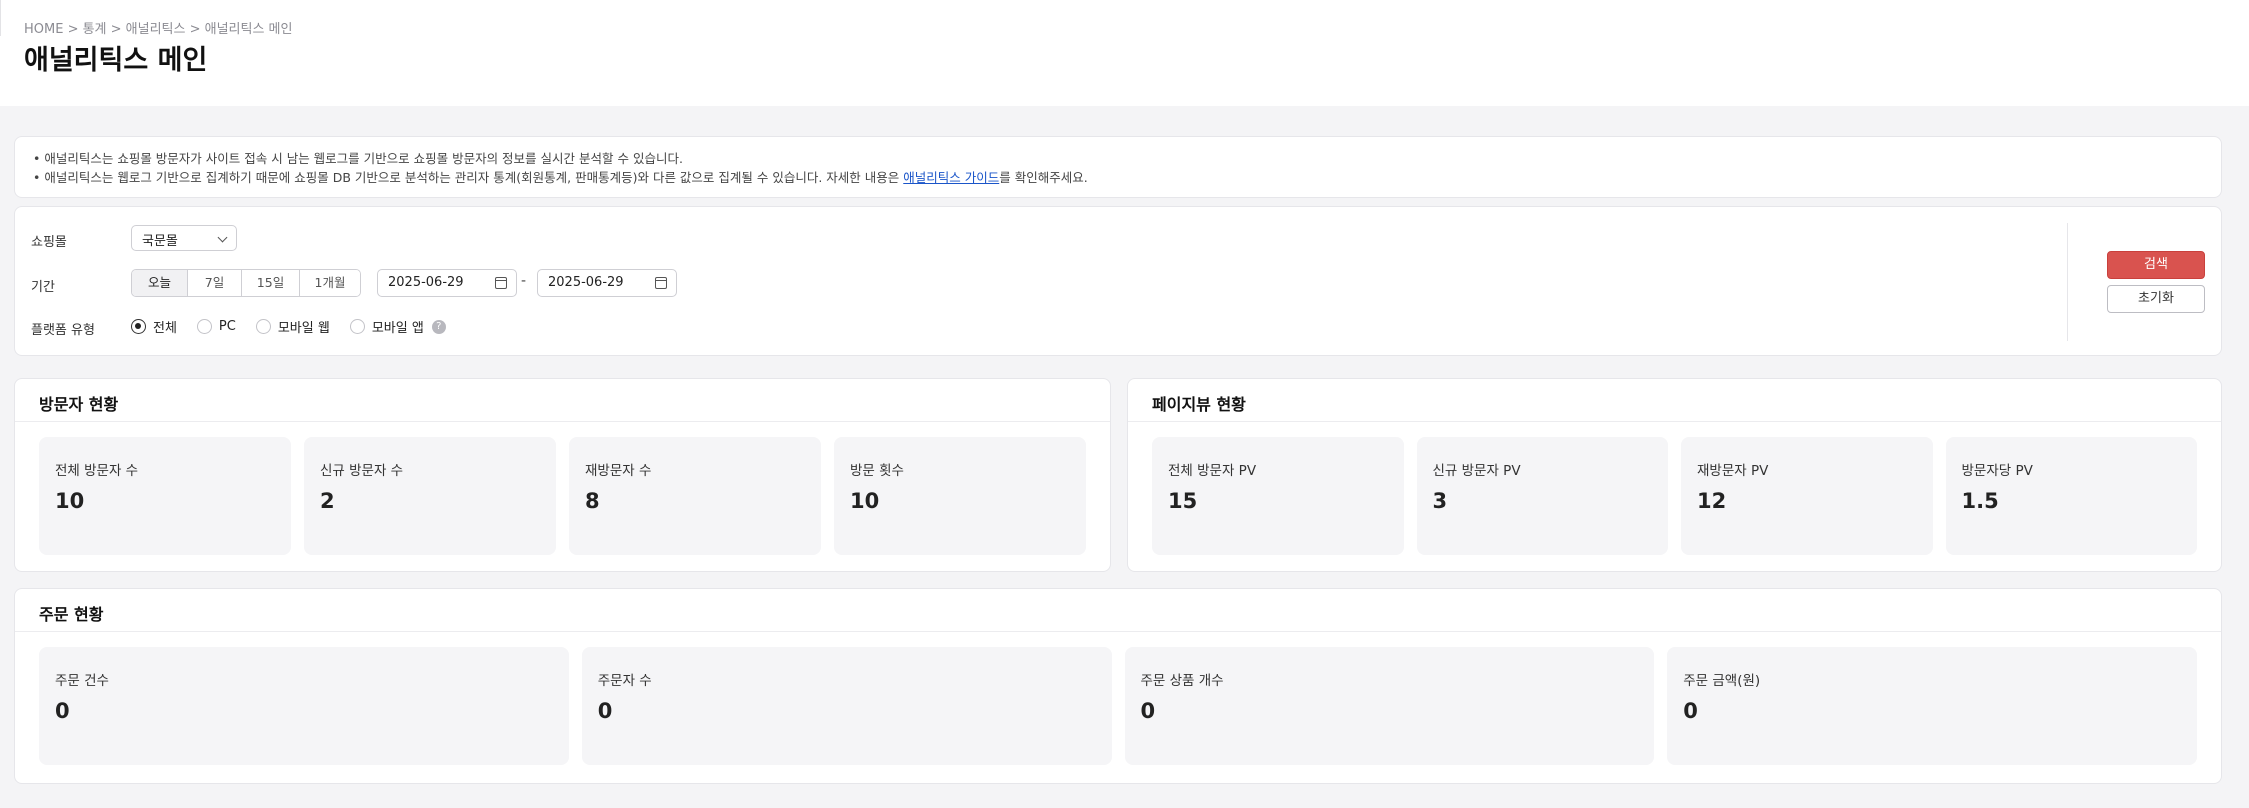  I want to click on analytics-guide-link: 애널리틱스 가이드, so click(951, 177).